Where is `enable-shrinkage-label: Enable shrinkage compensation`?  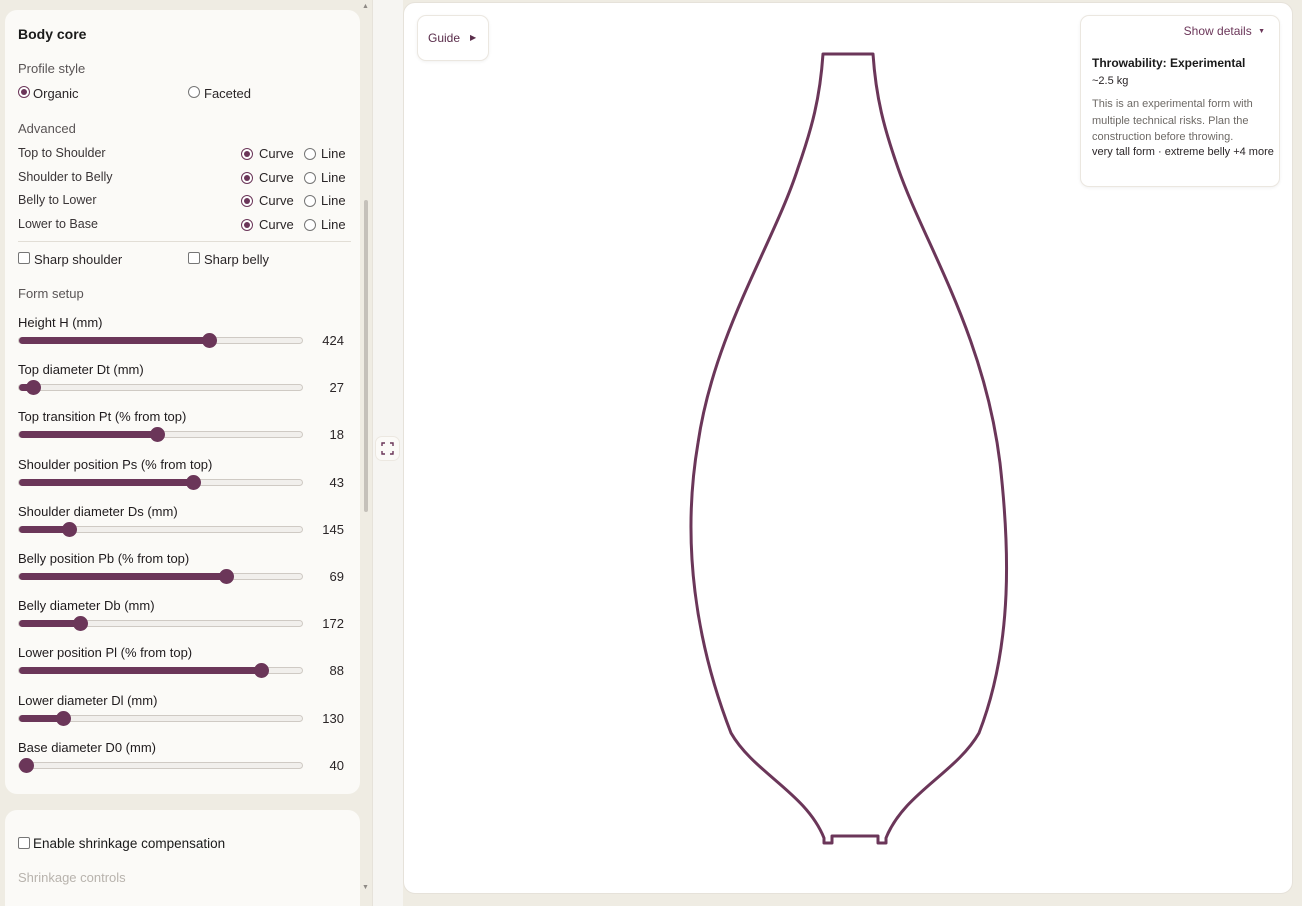 enable-shrinkage-label: Enable shrinkage compensation is located at coordinates (129, 843).